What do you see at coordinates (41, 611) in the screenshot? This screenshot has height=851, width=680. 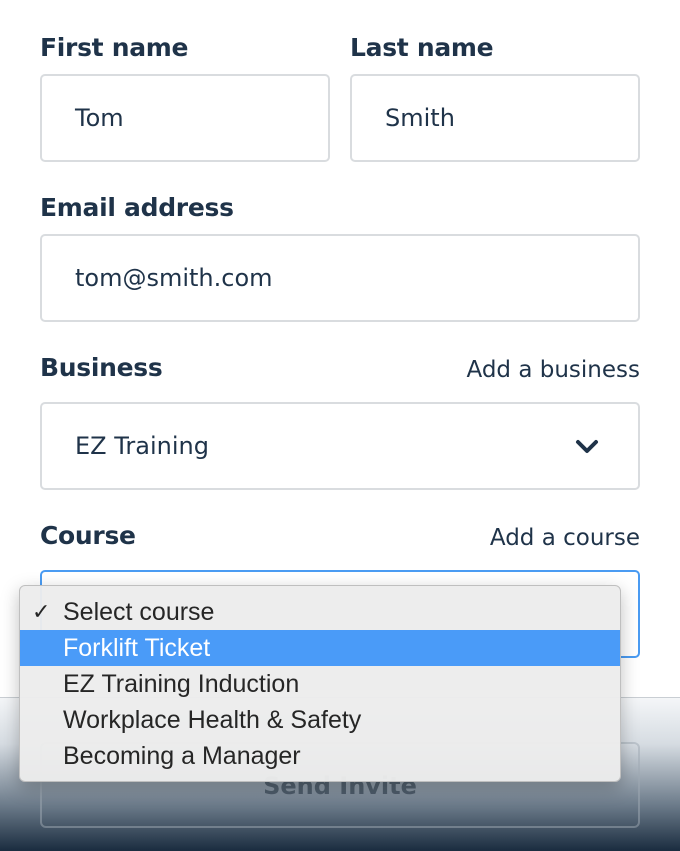 I see `check-icon: ✓` at bounding box center [41, 611].